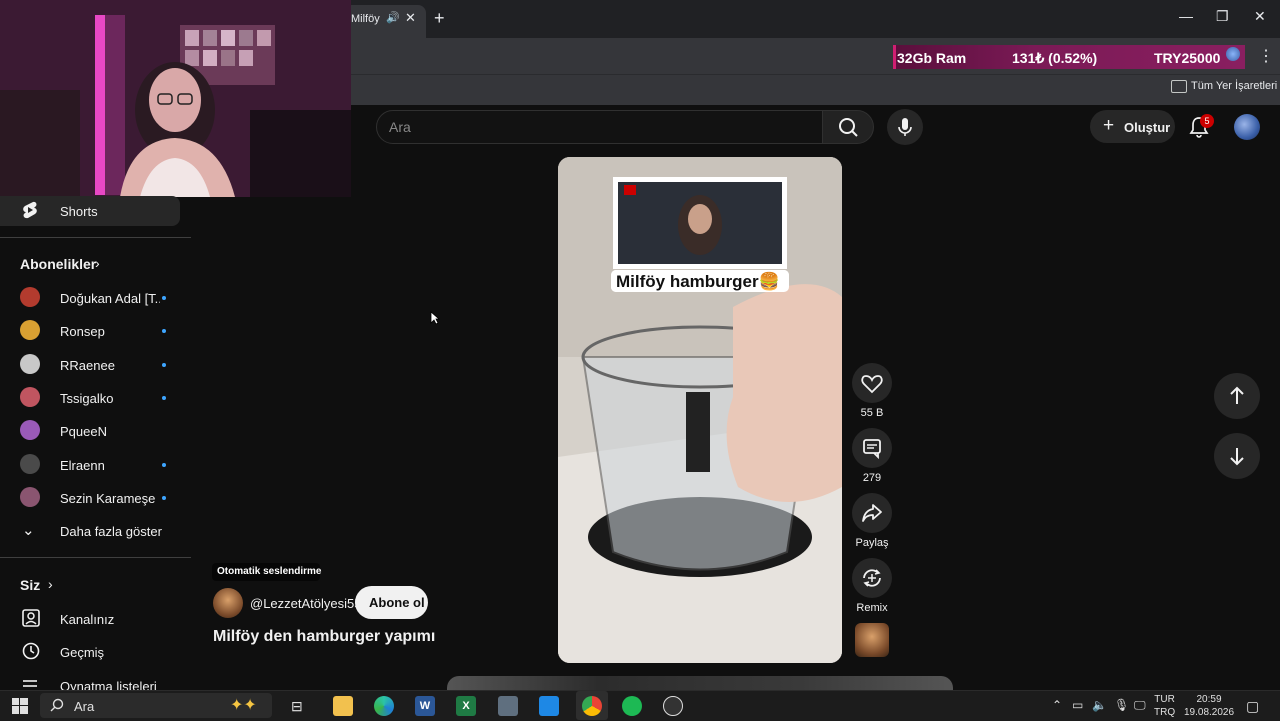 The image size is (1280, 721). What do you see at coordinates (87, 619) in the screenshot?
I see `sidebar-item-your-channel: Kanalınız` at bounding box center [87, 619].